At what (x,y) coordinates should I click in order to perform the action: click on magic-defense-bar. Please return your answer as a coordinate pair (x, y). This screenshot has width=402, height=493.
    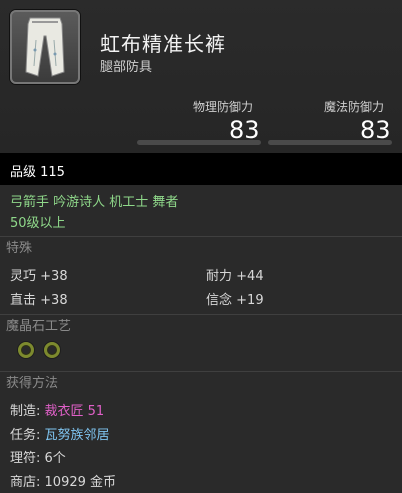
    Looking at the image, I should click on (330, 142).